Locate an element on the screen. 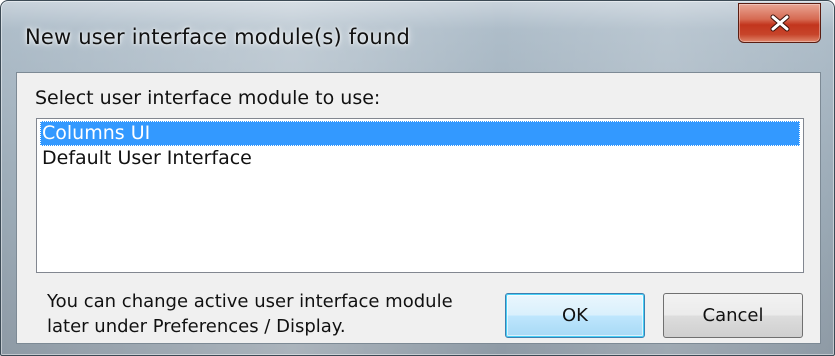  ok-button: OK is located at coordinates (575, 315).